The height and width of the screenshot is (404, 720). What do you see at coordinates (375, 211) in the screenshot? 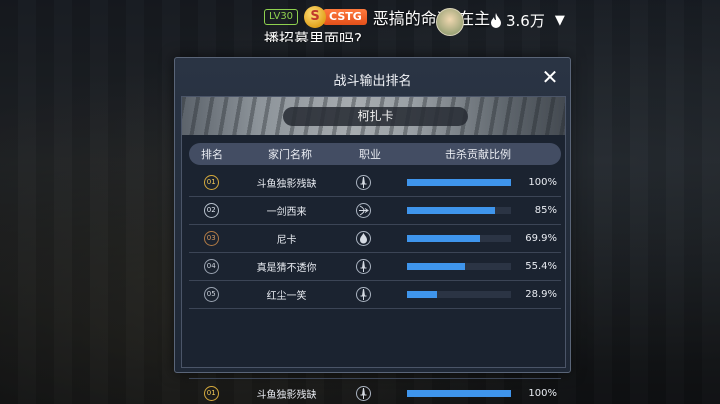
I see `table-row: 02 一剑西来 85%` at bounding box center [375, 211].